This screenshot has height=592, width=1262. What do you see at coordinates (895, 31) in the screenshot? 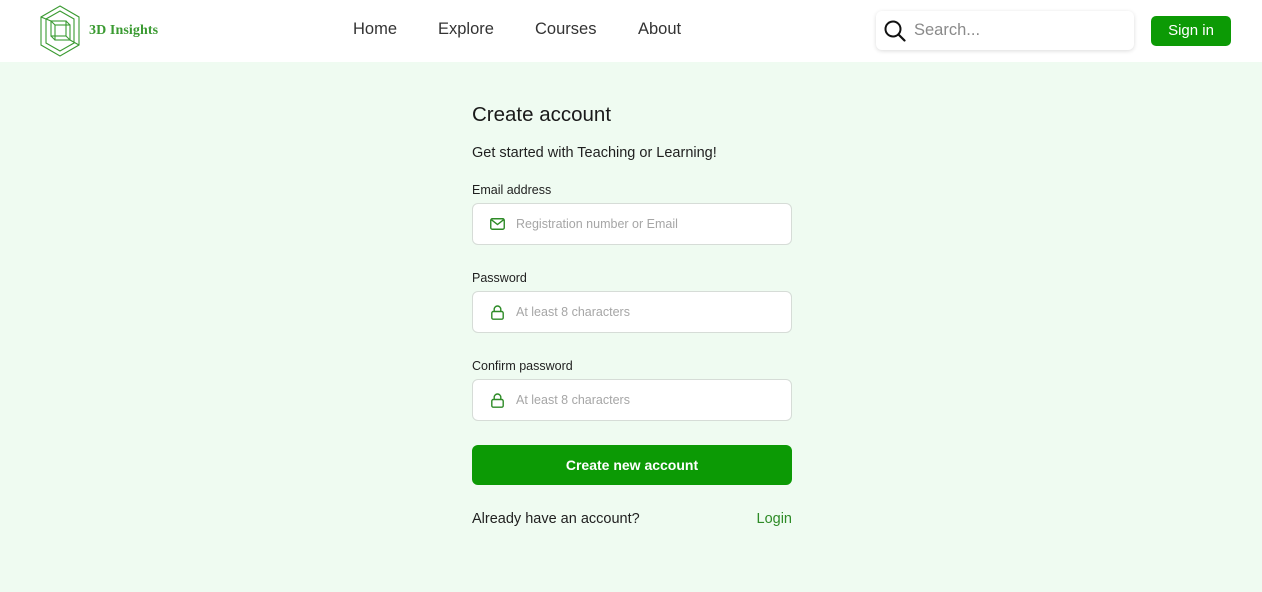
I see `search-icon` at bounding box center [895, 31].